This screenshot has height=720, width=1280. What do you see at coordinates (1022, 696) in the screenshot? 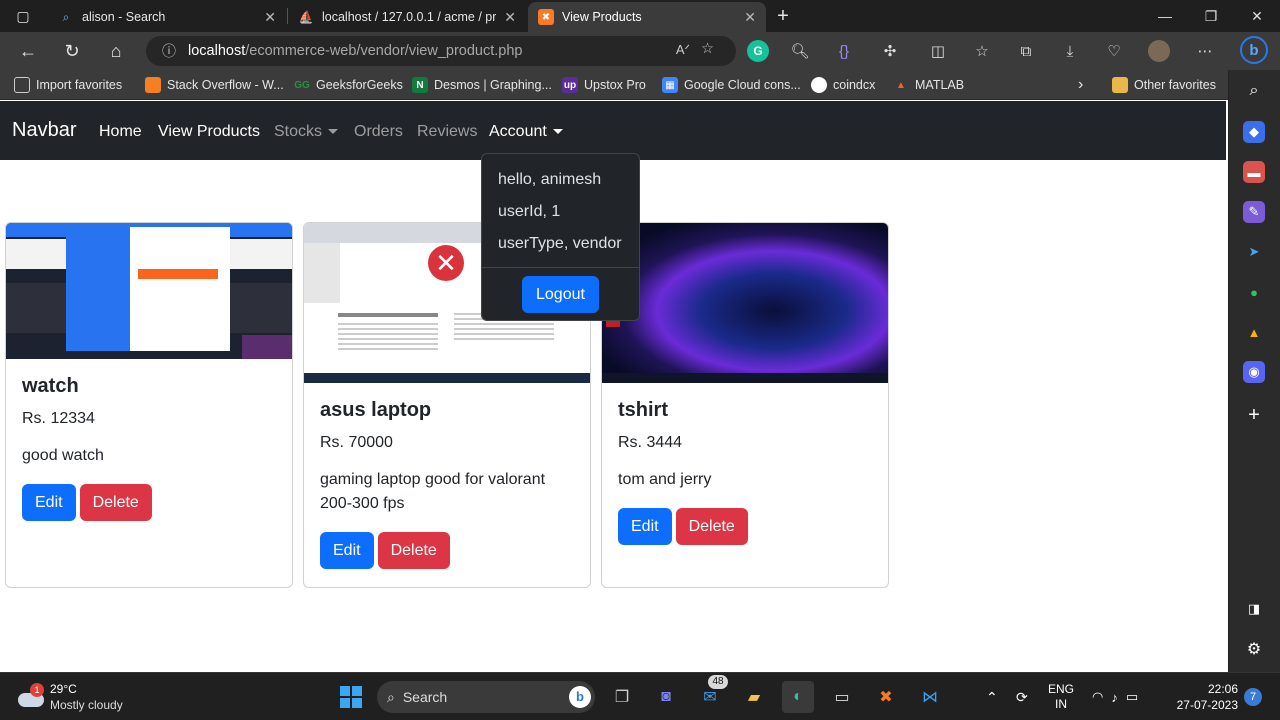
I see `sync-icon: ⟳` at bounding box center [1022, 696].